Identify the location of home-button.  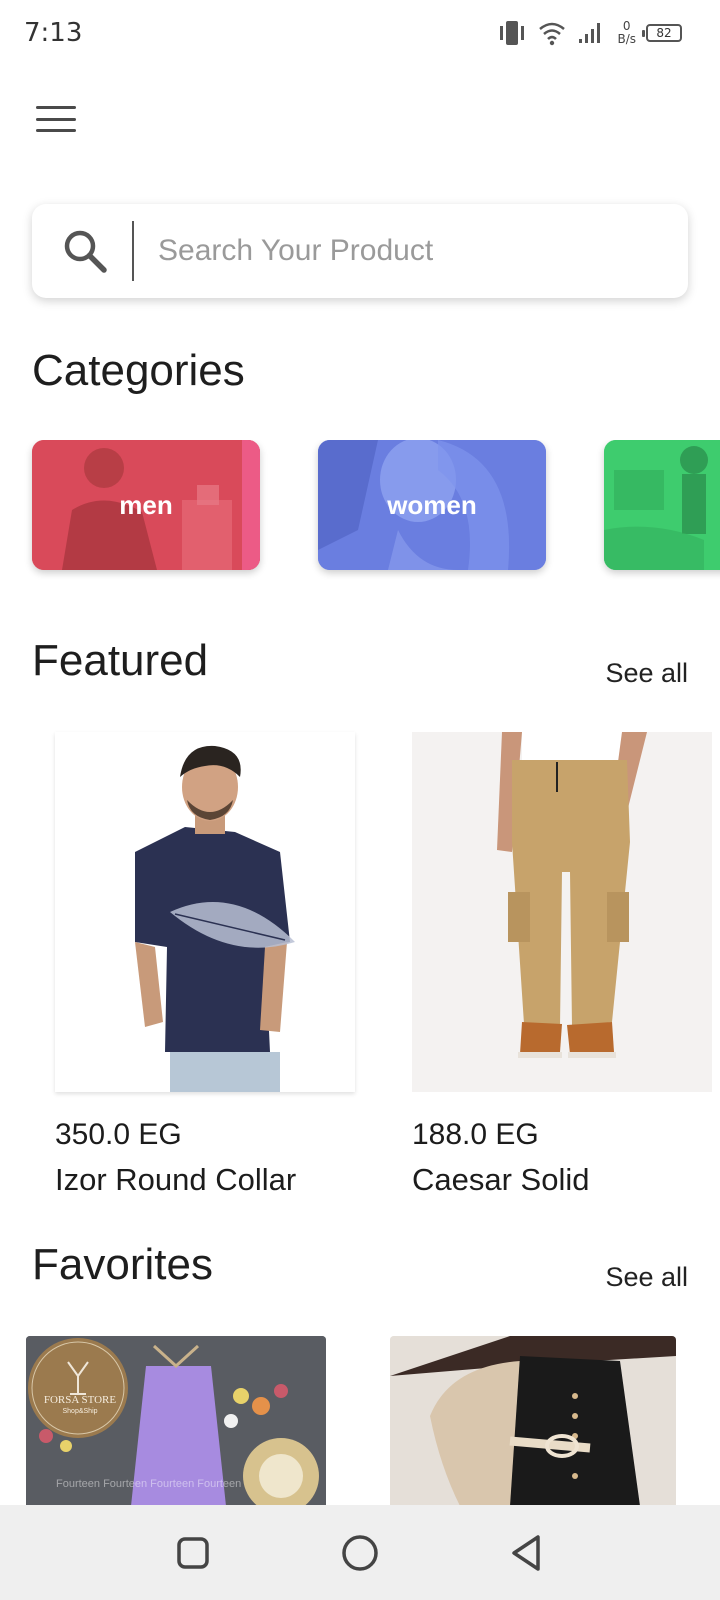
(360, 1553).